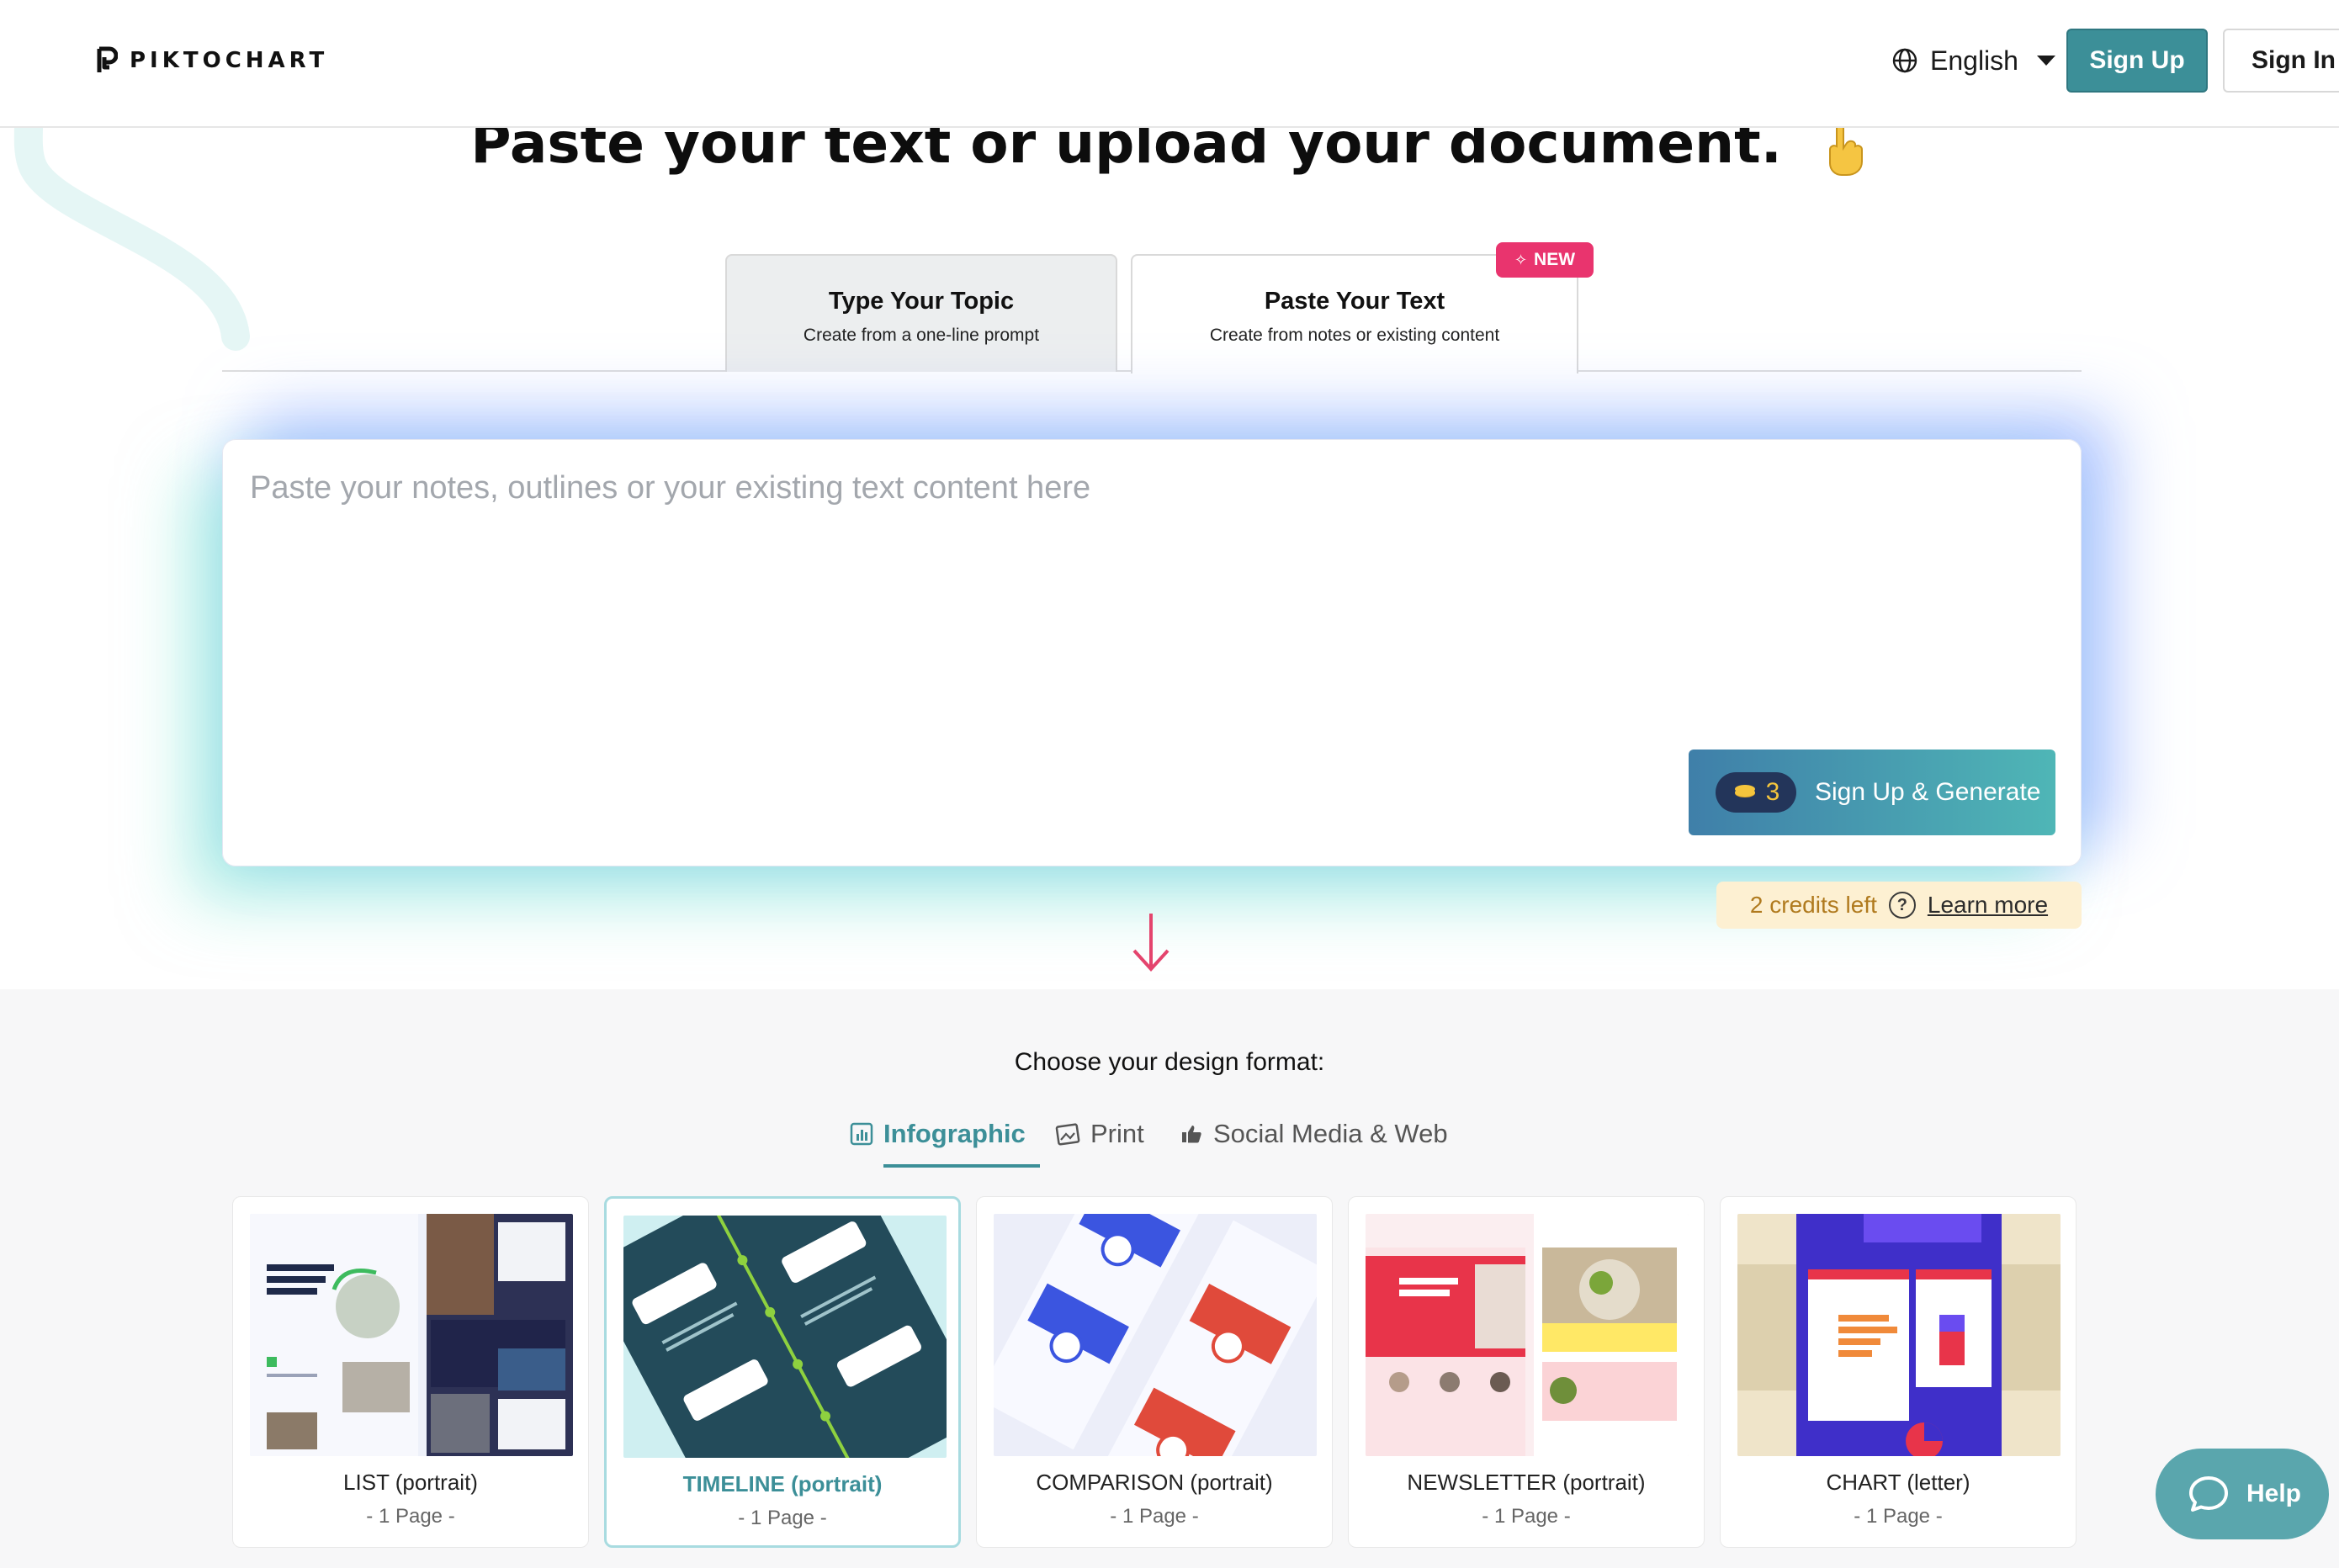 The image size is (2339, 1568). I want to click on template-card-comparison: COMPARISON (portrait) - 1 Page -, so click(1154, 1372).